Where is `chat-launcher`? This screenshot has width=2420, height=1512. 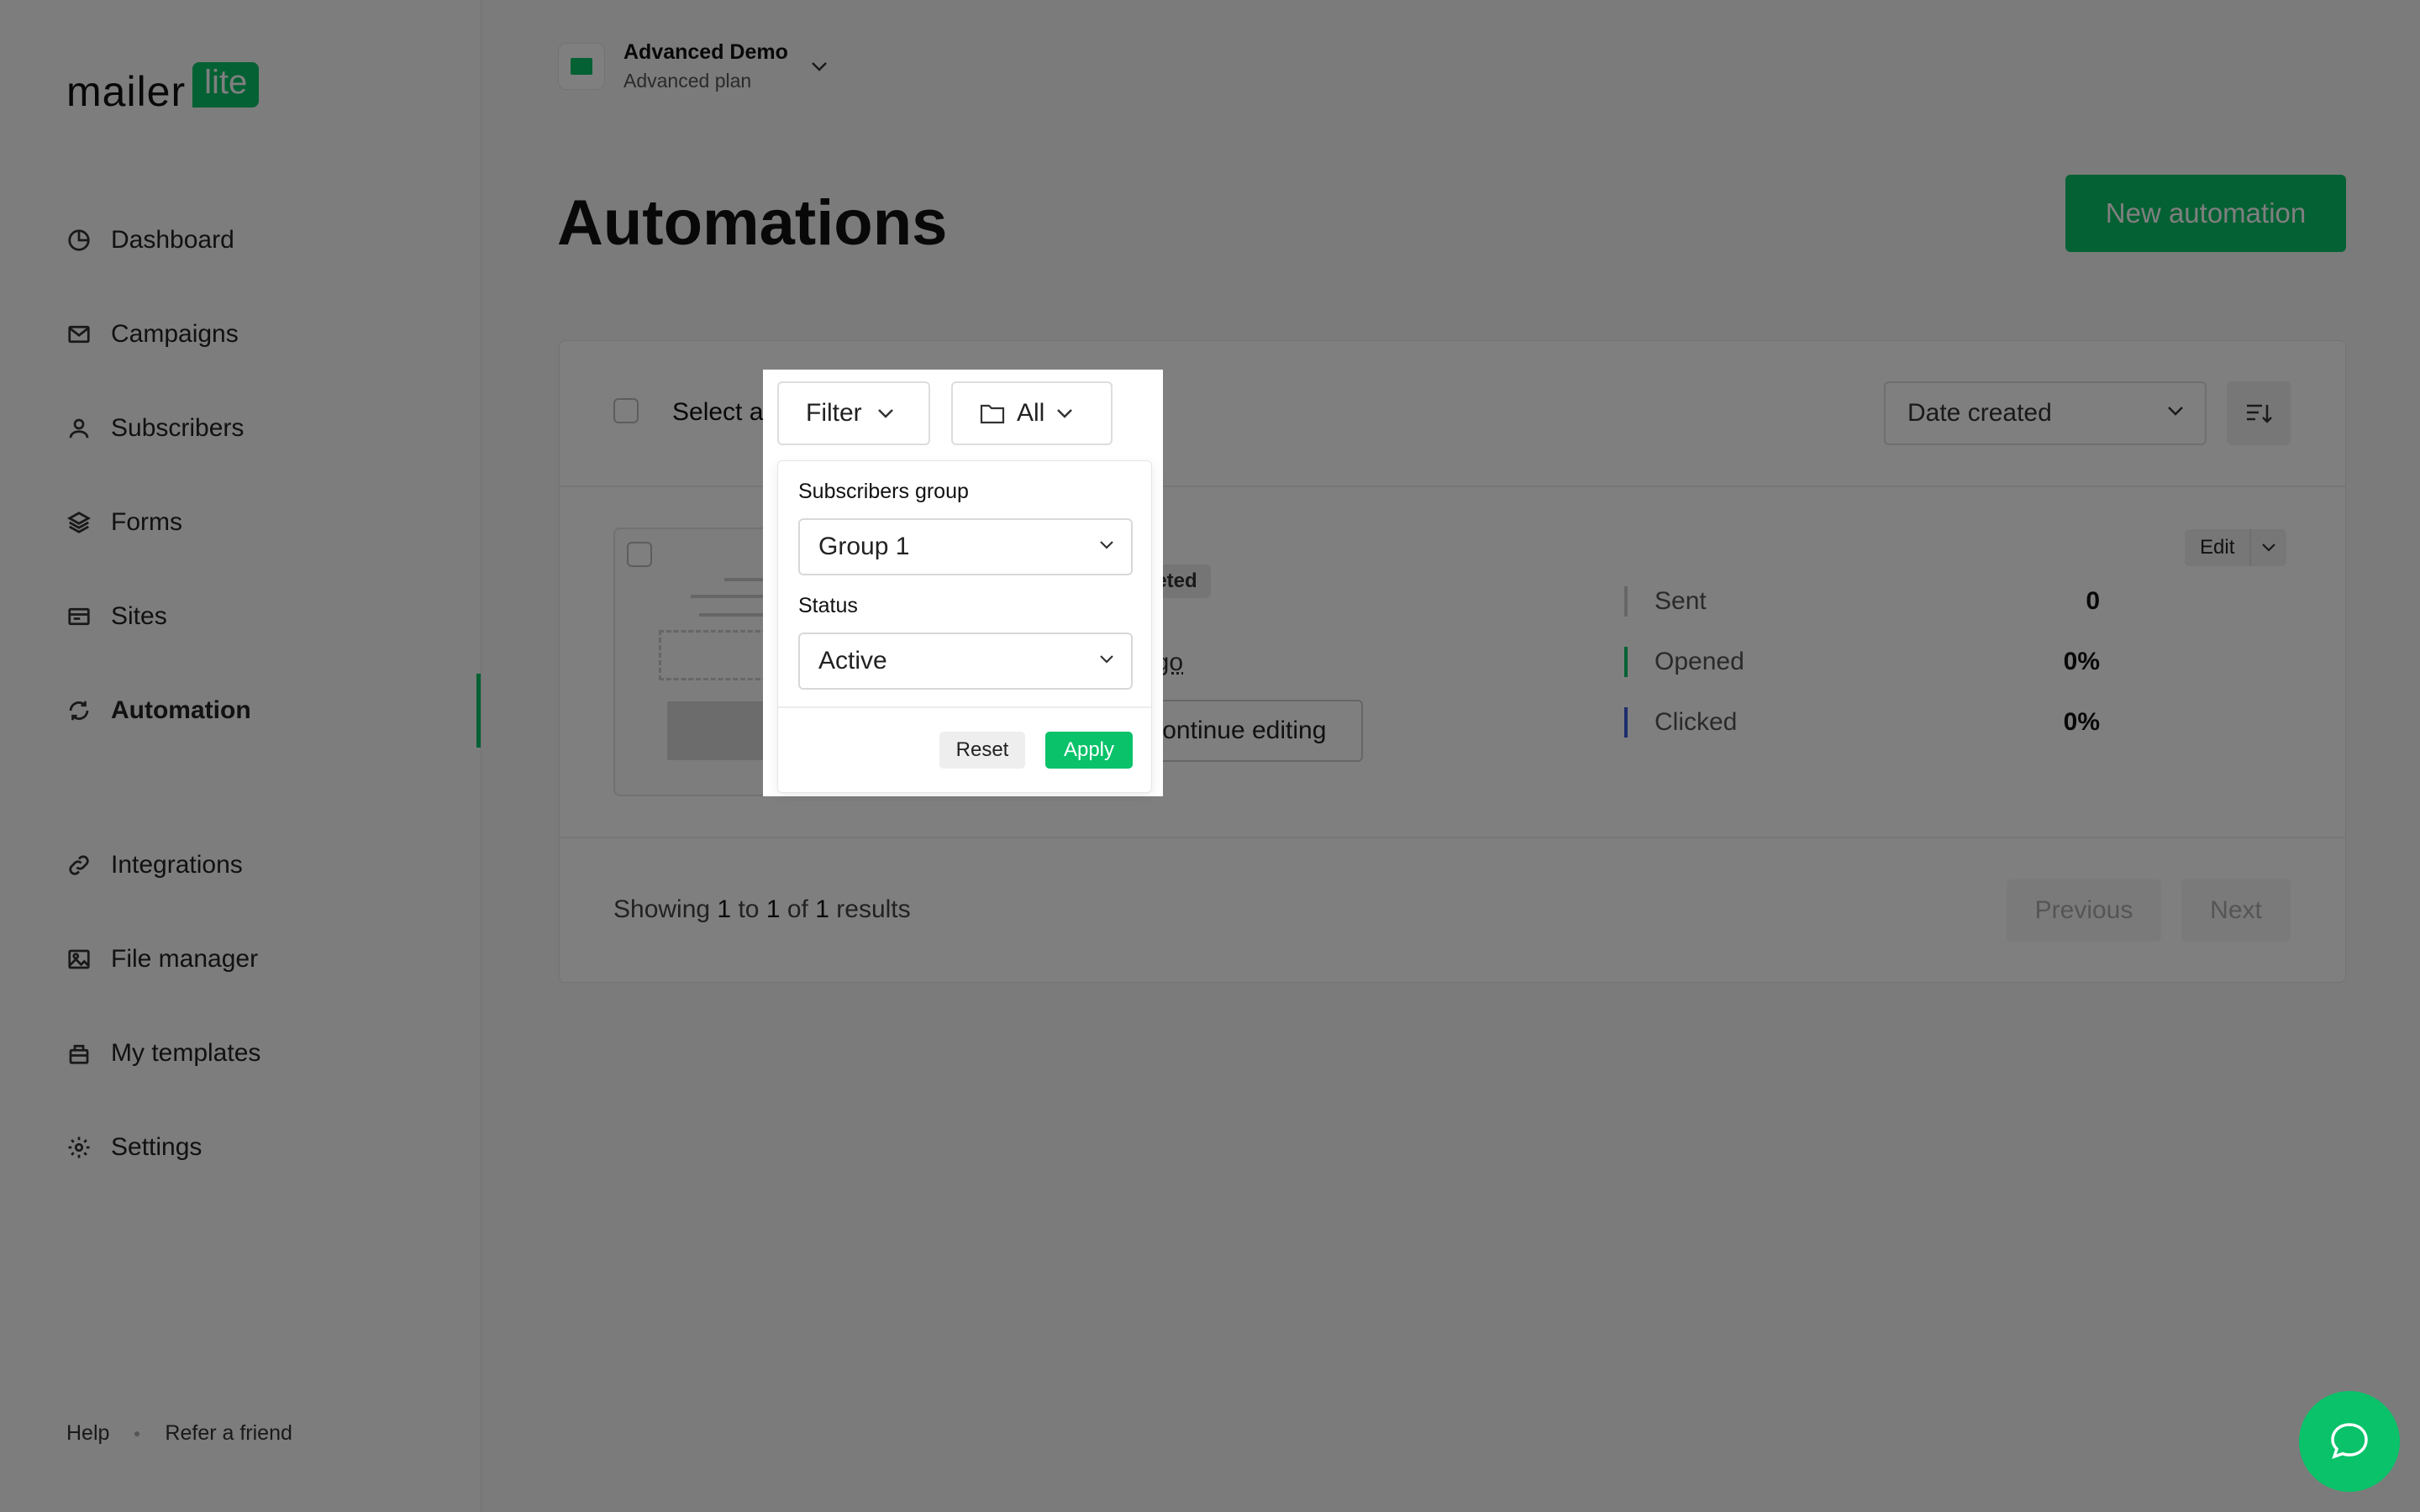
chat-launcher is located at coordinates (2349, 1441).